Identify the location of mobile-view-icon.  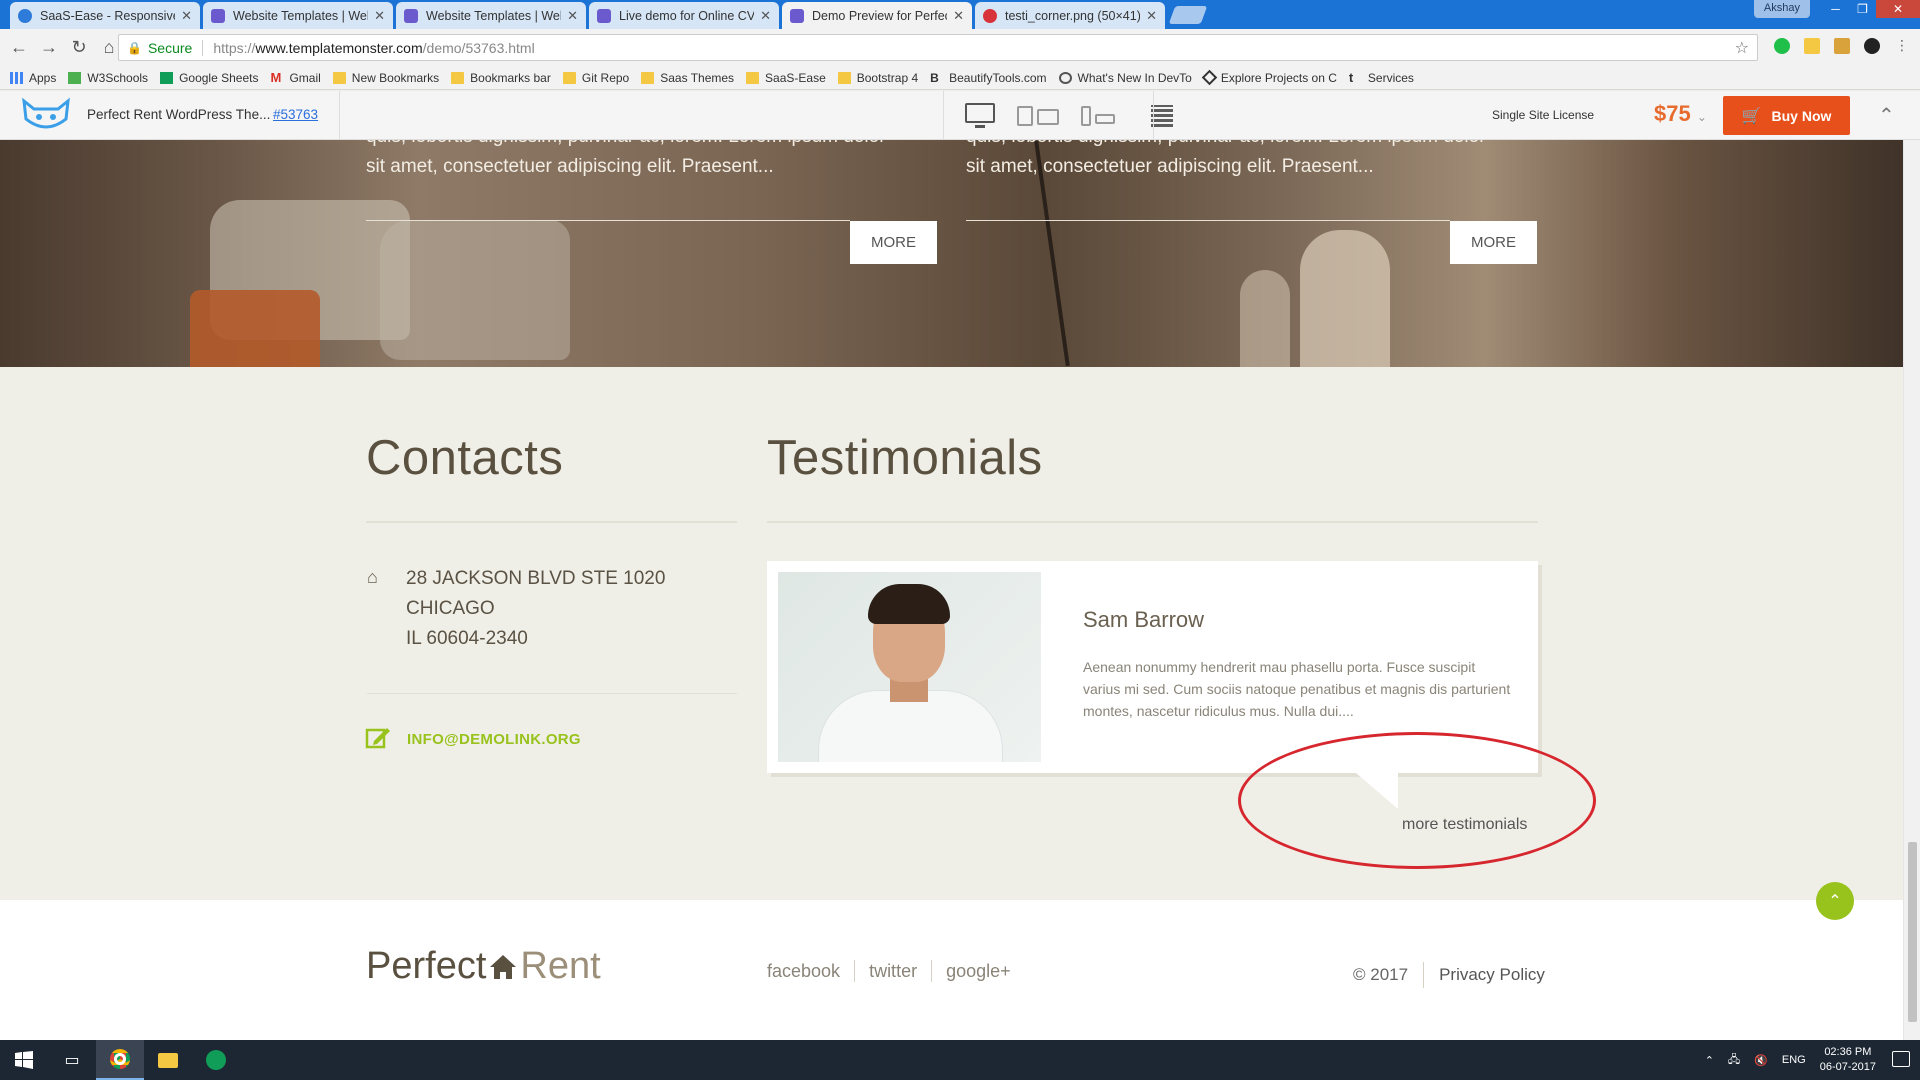
(1098, 116).